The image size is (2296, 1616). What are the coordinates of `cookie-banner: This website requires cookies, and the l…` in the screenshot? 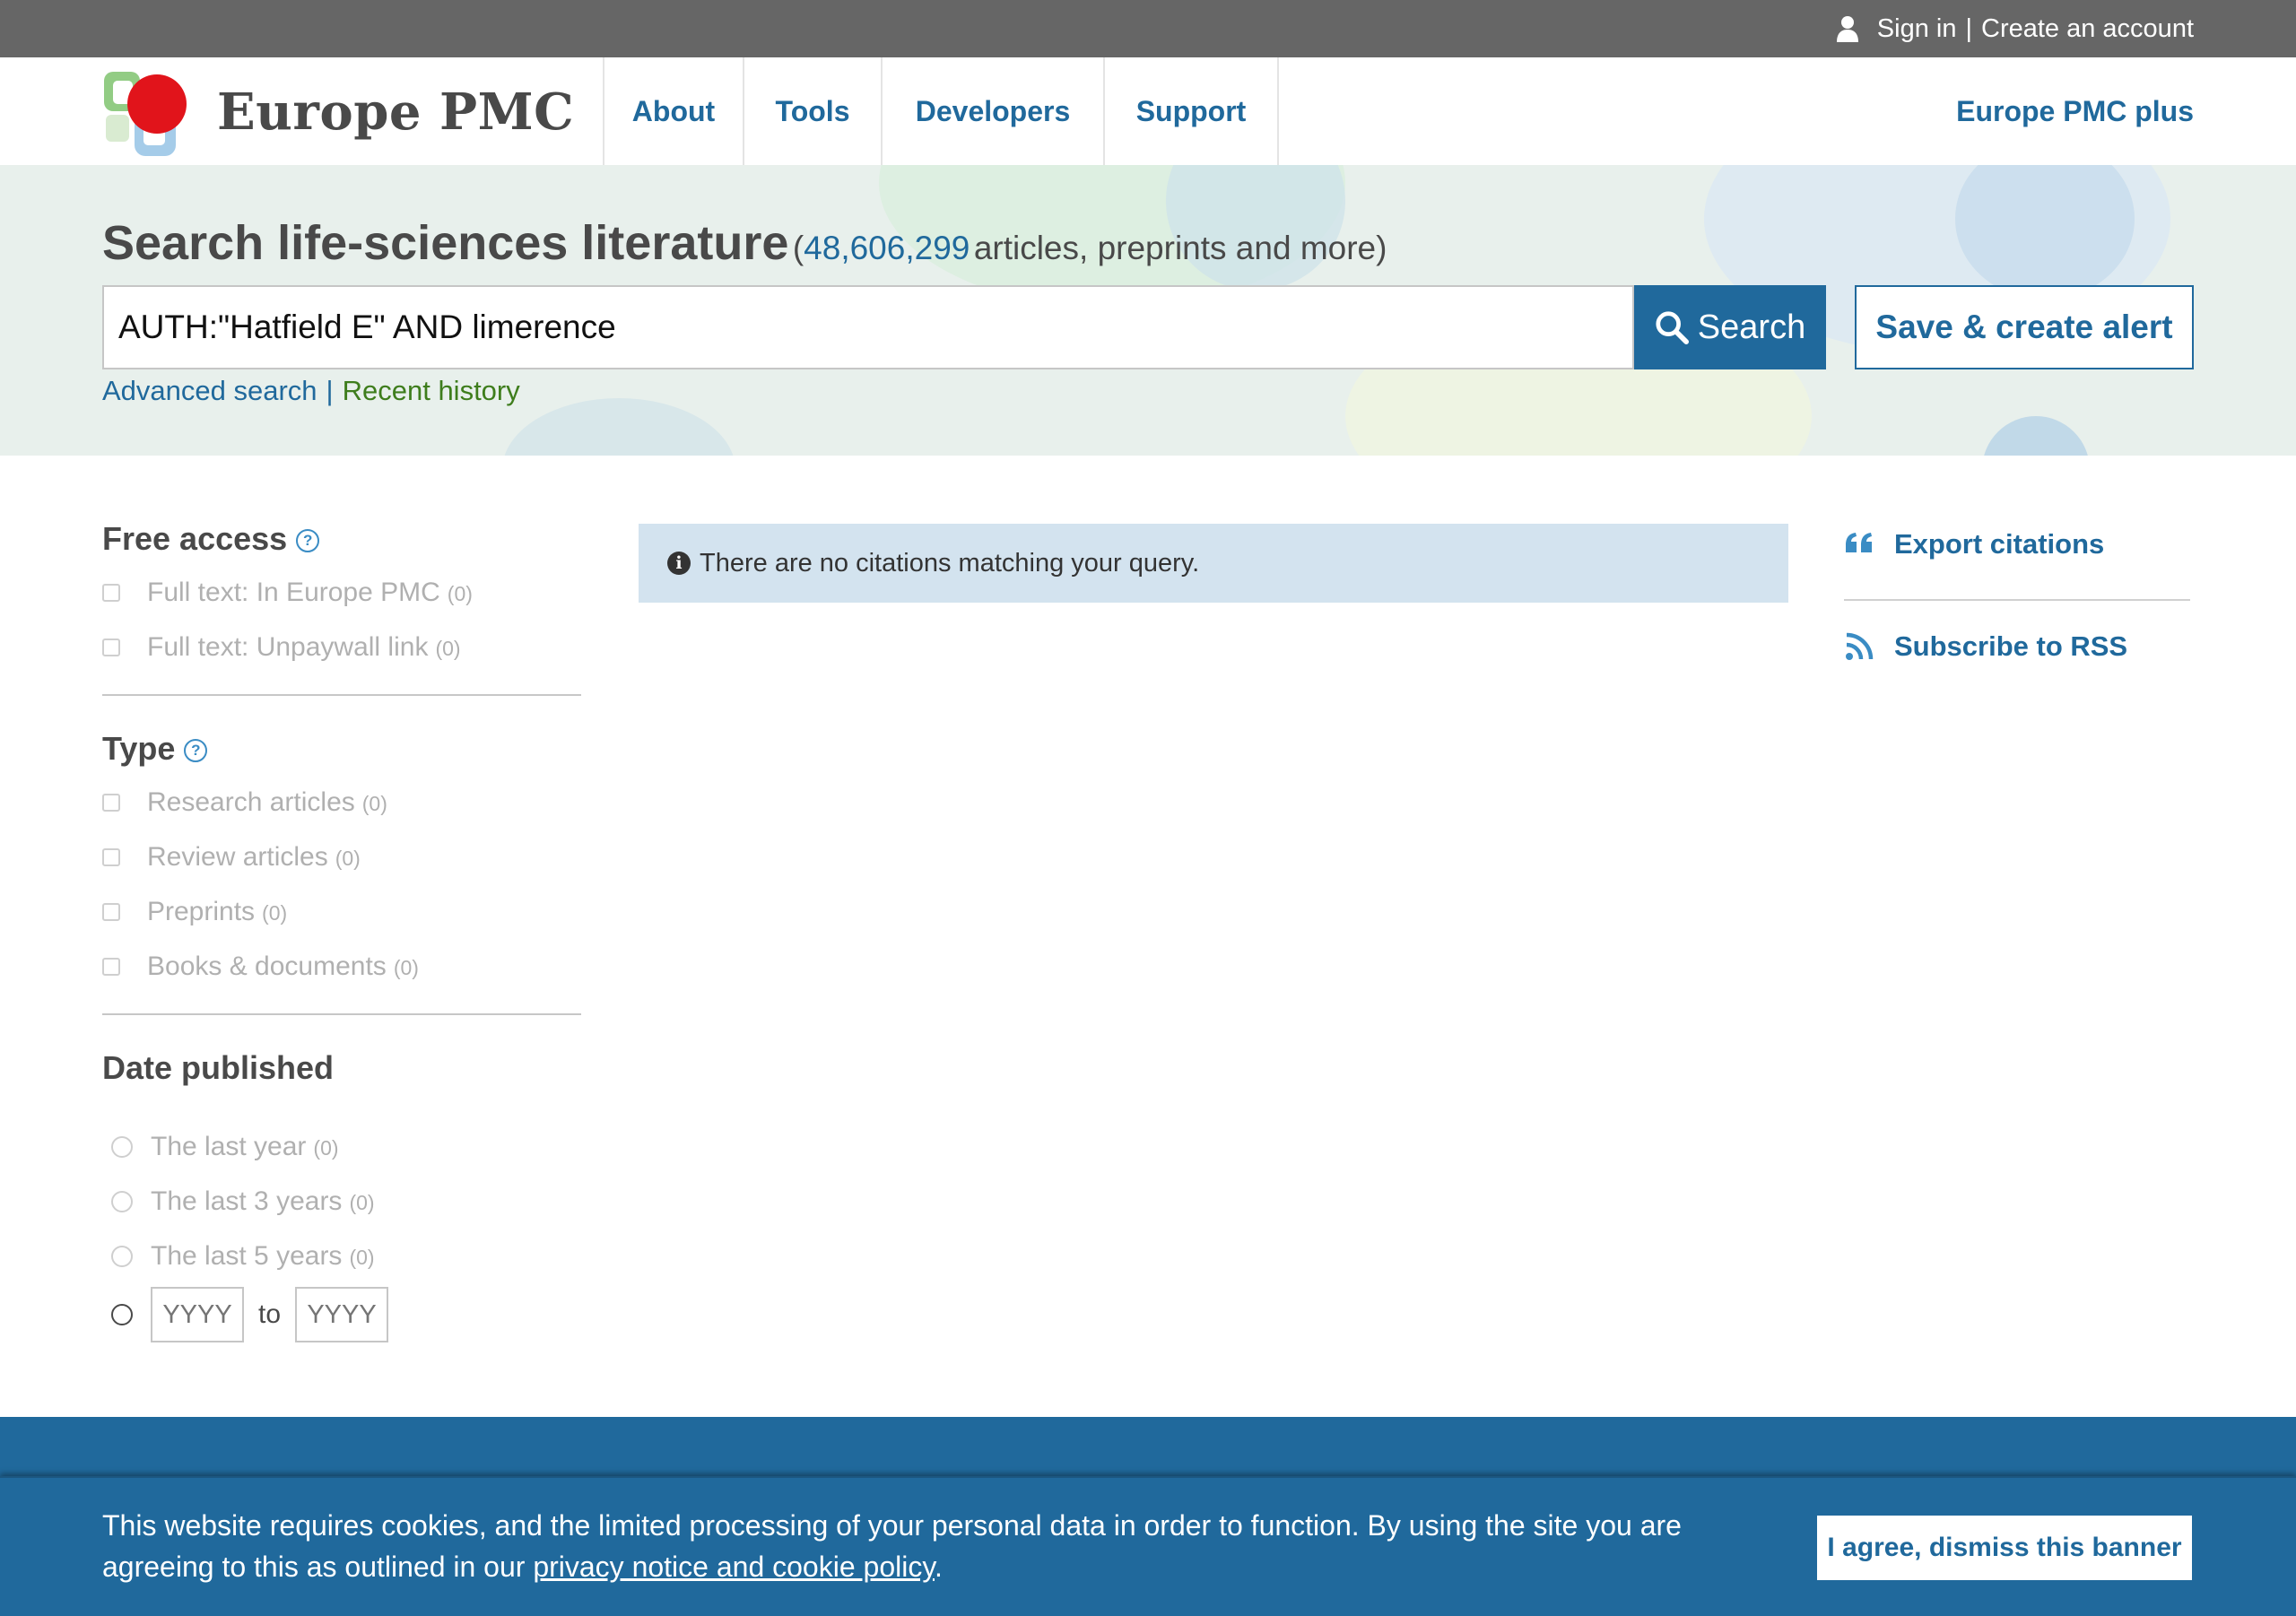 It's located at (1148, 1546).